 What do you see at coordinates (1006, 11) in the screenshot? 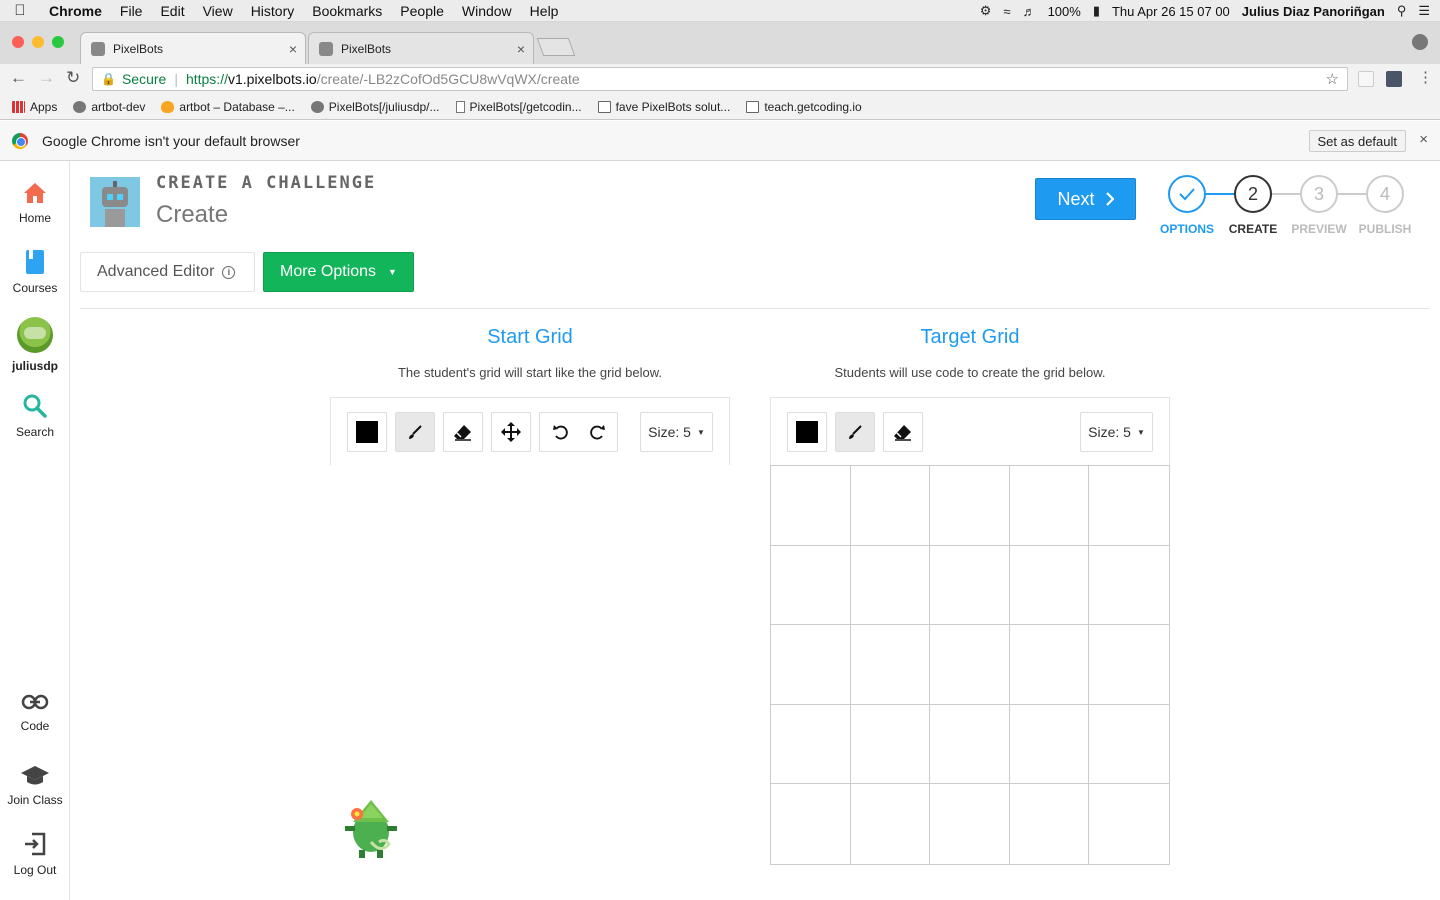
I see `wifi-icon: ≈` at bounding box center [1006, 11].